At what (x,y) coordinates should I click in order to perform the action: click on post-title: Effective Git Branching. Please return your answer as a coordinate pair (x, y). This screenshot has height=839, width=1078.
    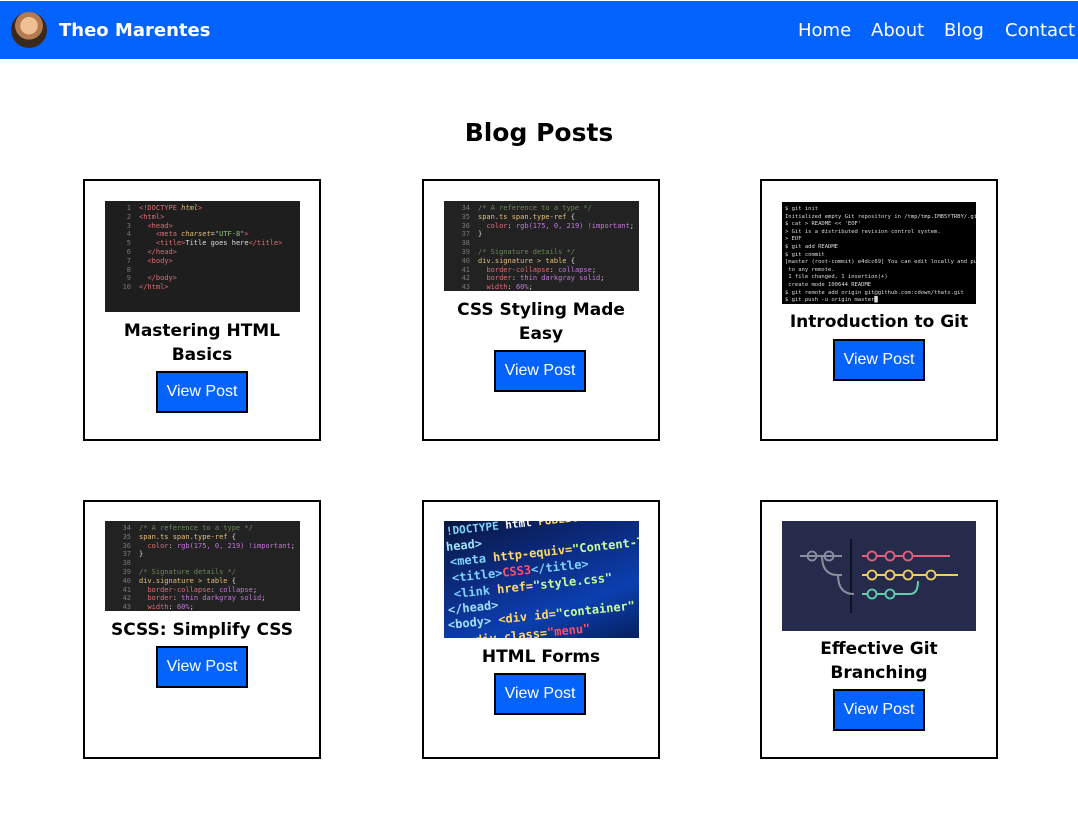
    Looking at the image, I should click on (879, 661).